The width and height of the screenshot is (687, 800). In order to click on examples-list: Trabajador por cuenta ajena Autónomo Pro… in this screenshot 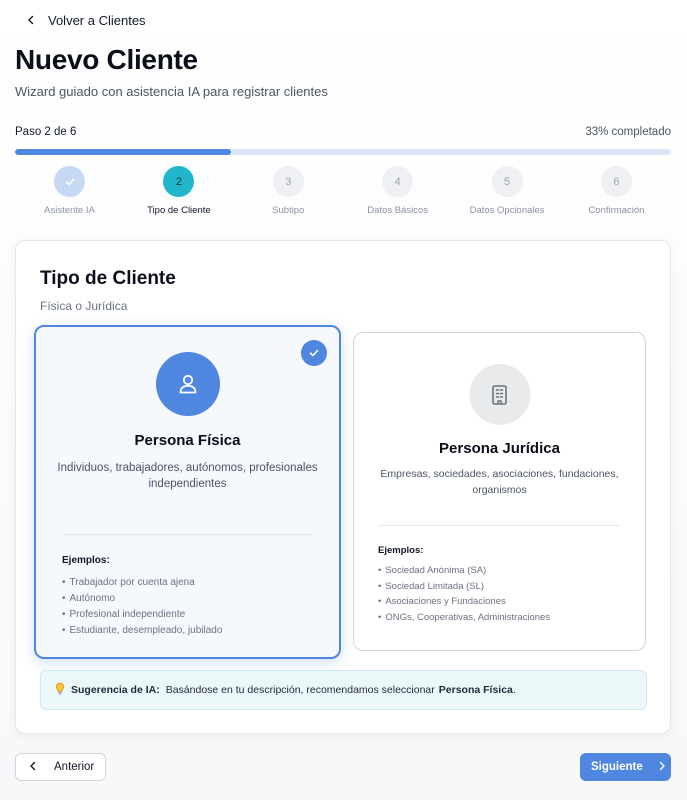, I will do `click(142, 607)`.